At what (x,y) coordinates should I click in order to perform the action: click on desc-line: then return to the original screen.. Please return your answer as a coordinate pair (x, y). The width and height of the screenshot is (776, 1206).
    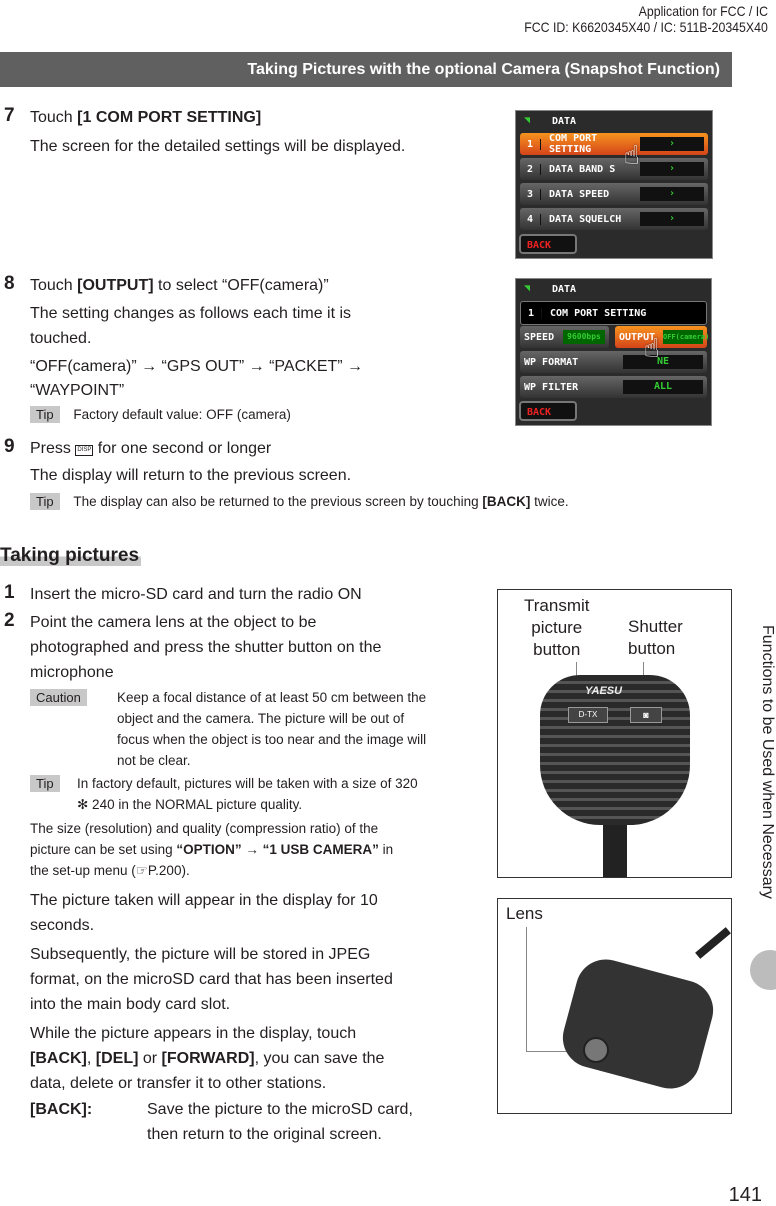
    Looking at the image, I should click on (264, 1134).